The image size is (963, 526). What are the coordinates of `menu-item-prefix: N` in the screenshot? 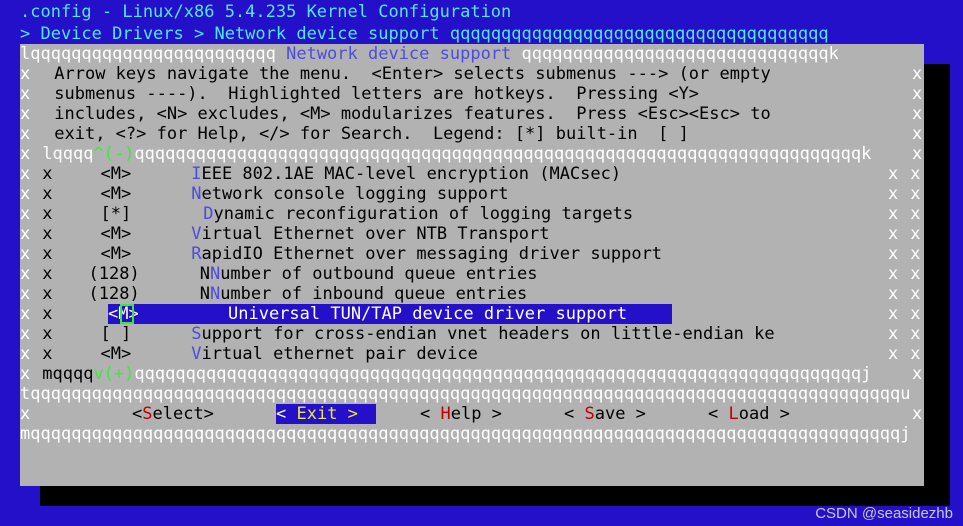 It's located at (204, 294).